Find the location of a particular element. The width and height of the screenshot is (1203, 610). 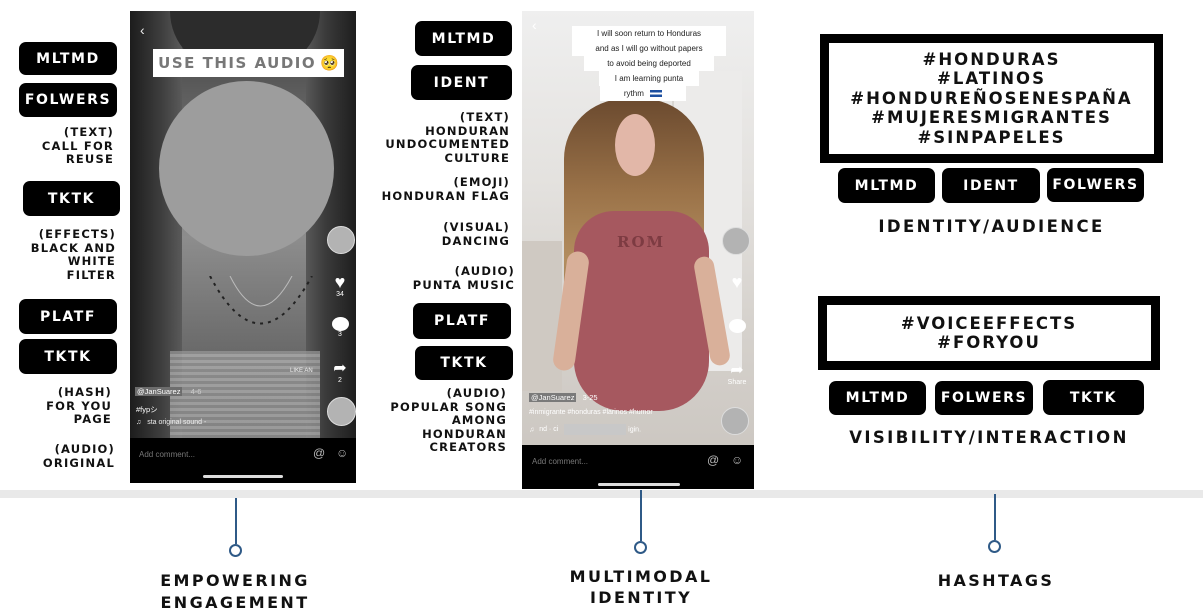

label-effects-filter: (EFFECTS) BLACK AND WHITE FILTER is located at coordinates (73, 254).